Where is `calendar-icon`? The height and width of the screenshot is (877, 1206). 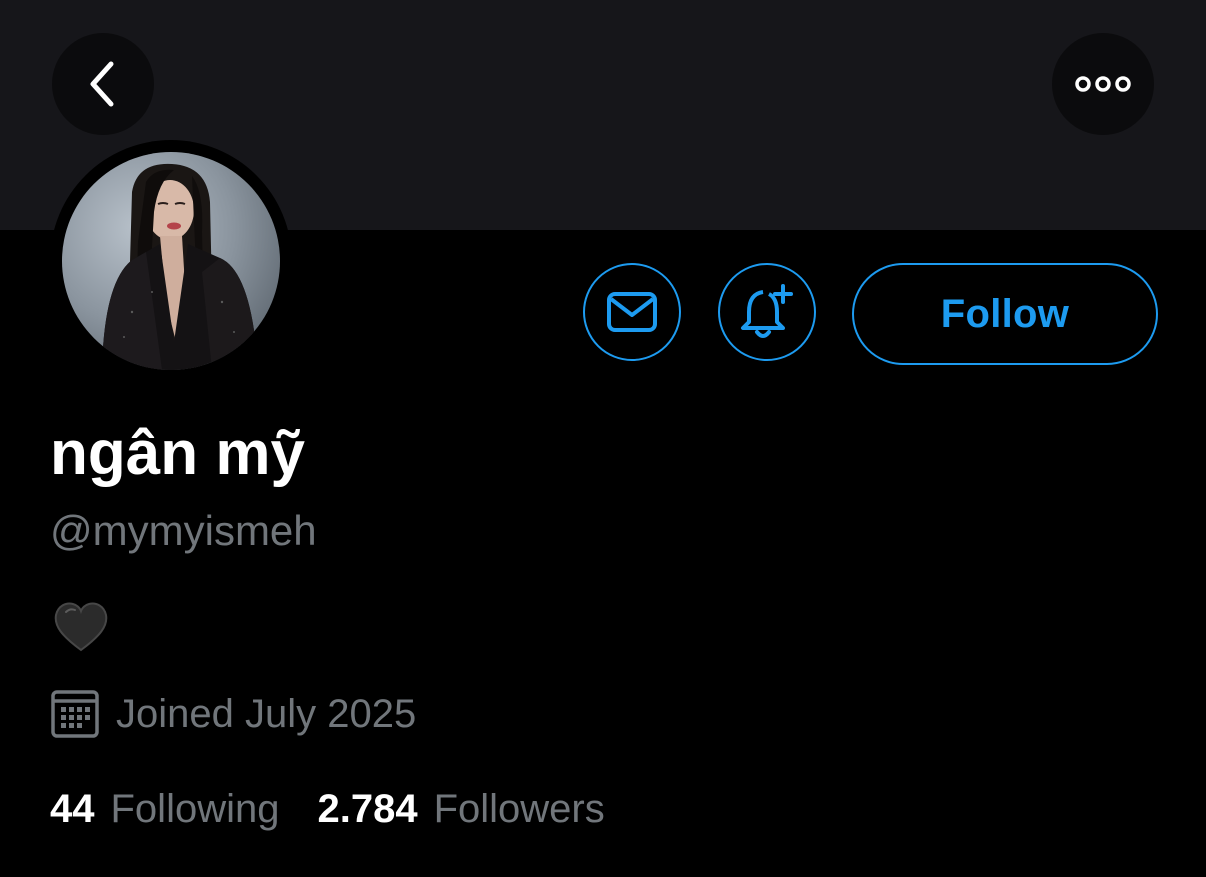 calendar-icon is located at coordinates (75, 714).